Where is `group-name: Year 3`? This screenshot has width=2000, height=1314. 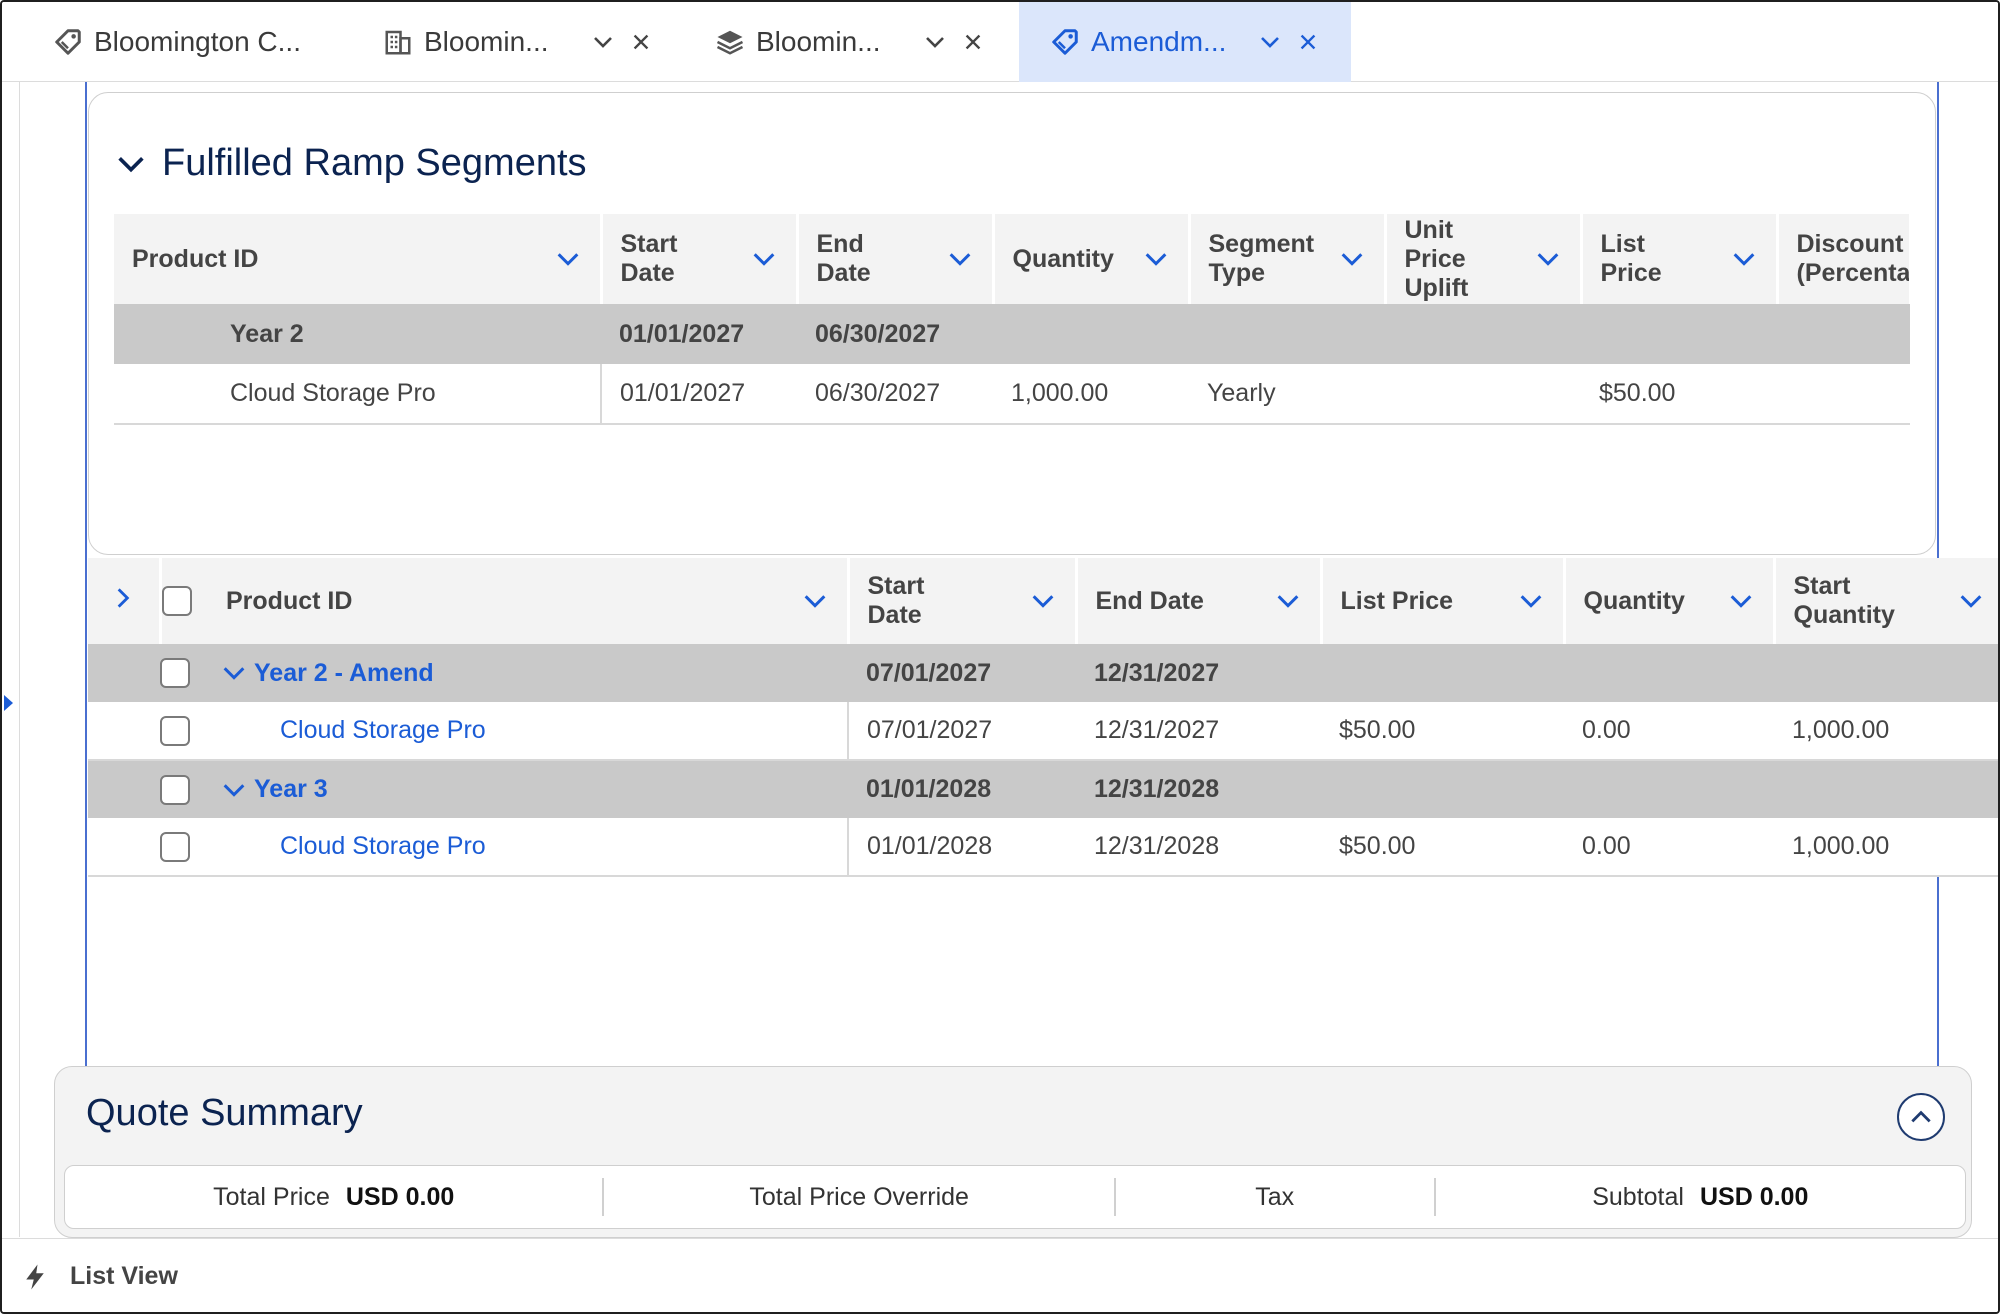
group-name: Year 3 is located at coordinates (291, 789).